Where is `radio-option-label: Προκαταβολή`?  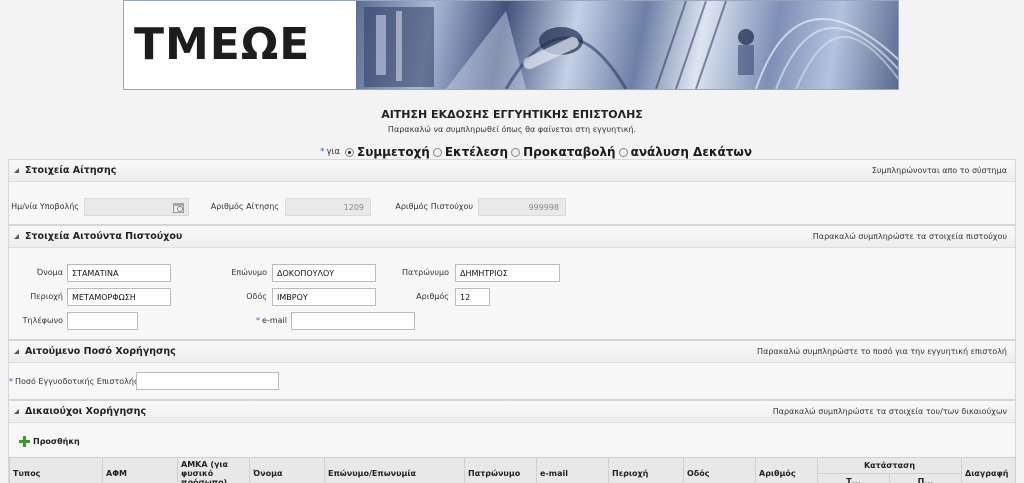 radio-option-label: Προκαταβολή is located at coordinates (569, 152).